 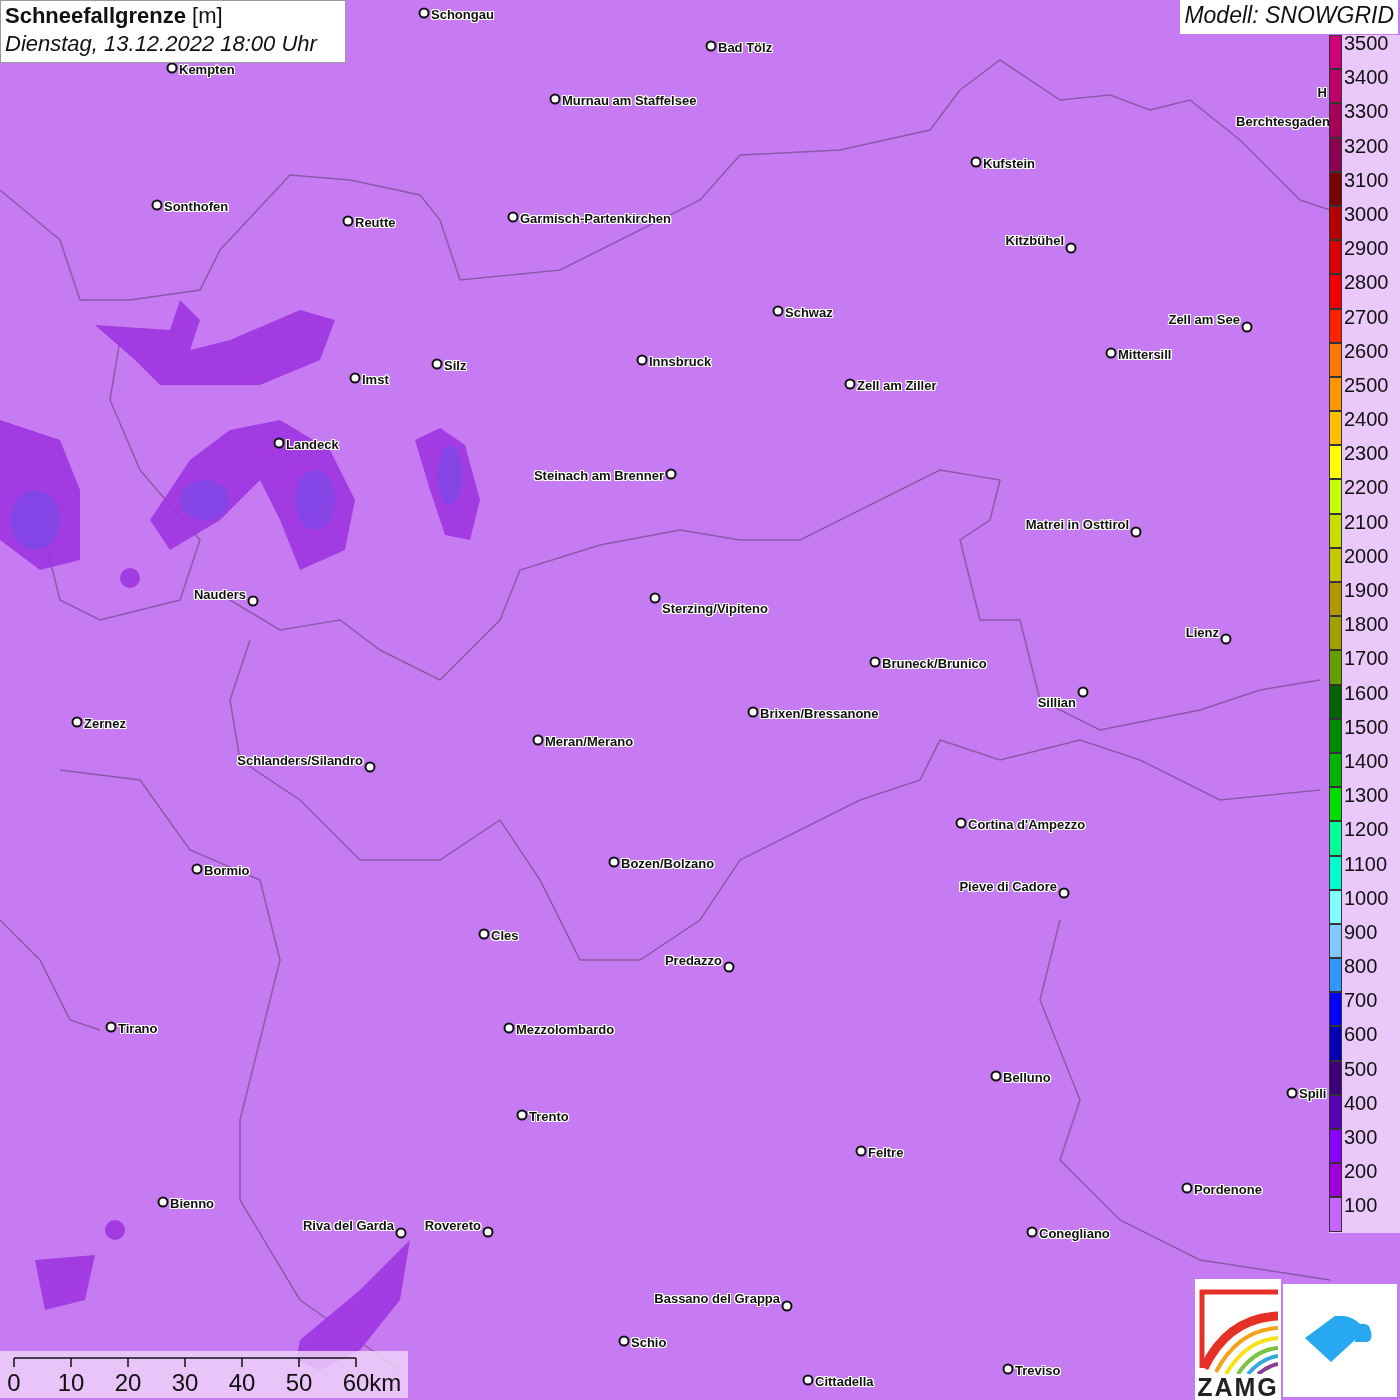 I want to click on legend-label: 1200, so click(x=1366, y=829).